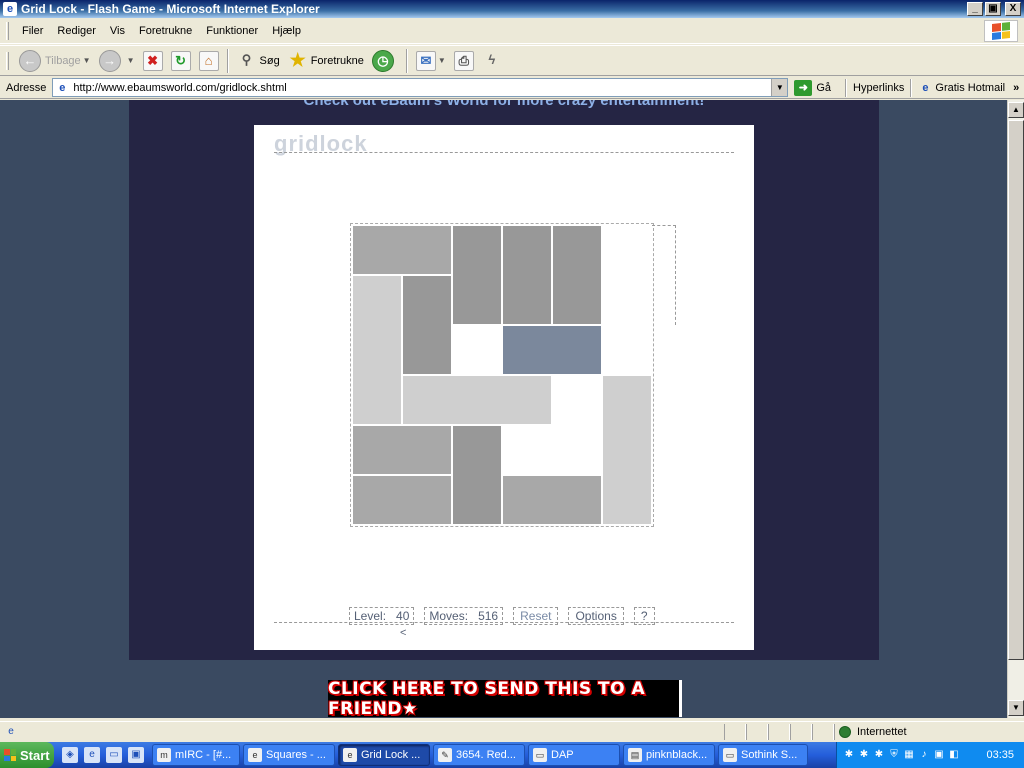 This screenshot has height=768, width=1024. Describe the element at coordinates (504, 153) in the screenshot. I see `header-divider` at that location.